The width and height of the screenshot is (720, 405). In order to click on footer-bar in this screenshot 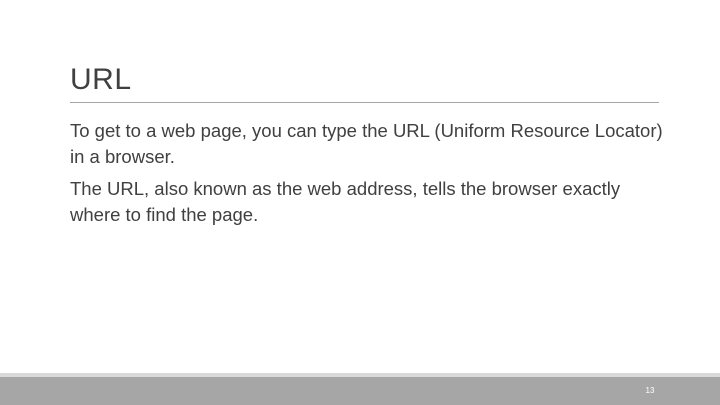, I will do `click(360, 391)`.